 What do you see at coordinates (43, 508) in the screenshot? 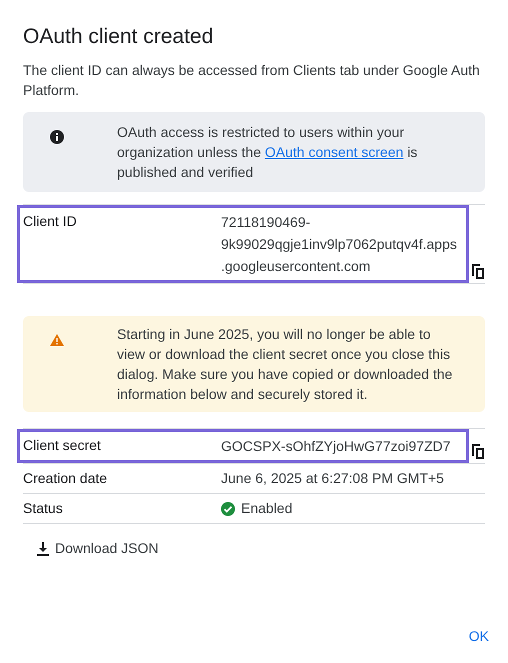
I see `field-label: Status` at bounding box center [43, 508].